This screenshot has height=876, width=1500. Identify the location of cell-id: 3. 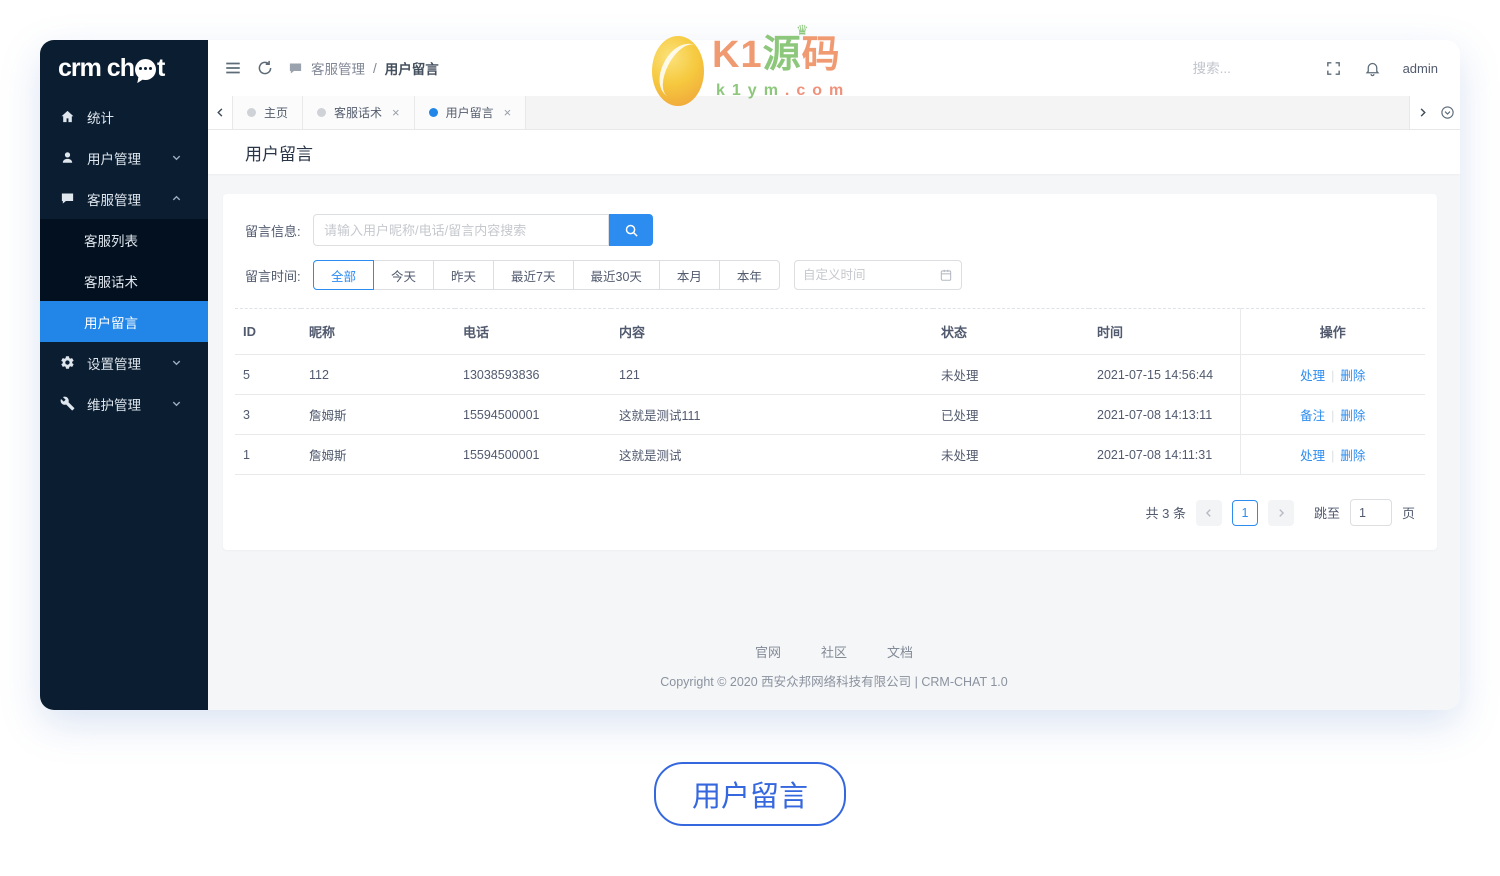
(268, 414).